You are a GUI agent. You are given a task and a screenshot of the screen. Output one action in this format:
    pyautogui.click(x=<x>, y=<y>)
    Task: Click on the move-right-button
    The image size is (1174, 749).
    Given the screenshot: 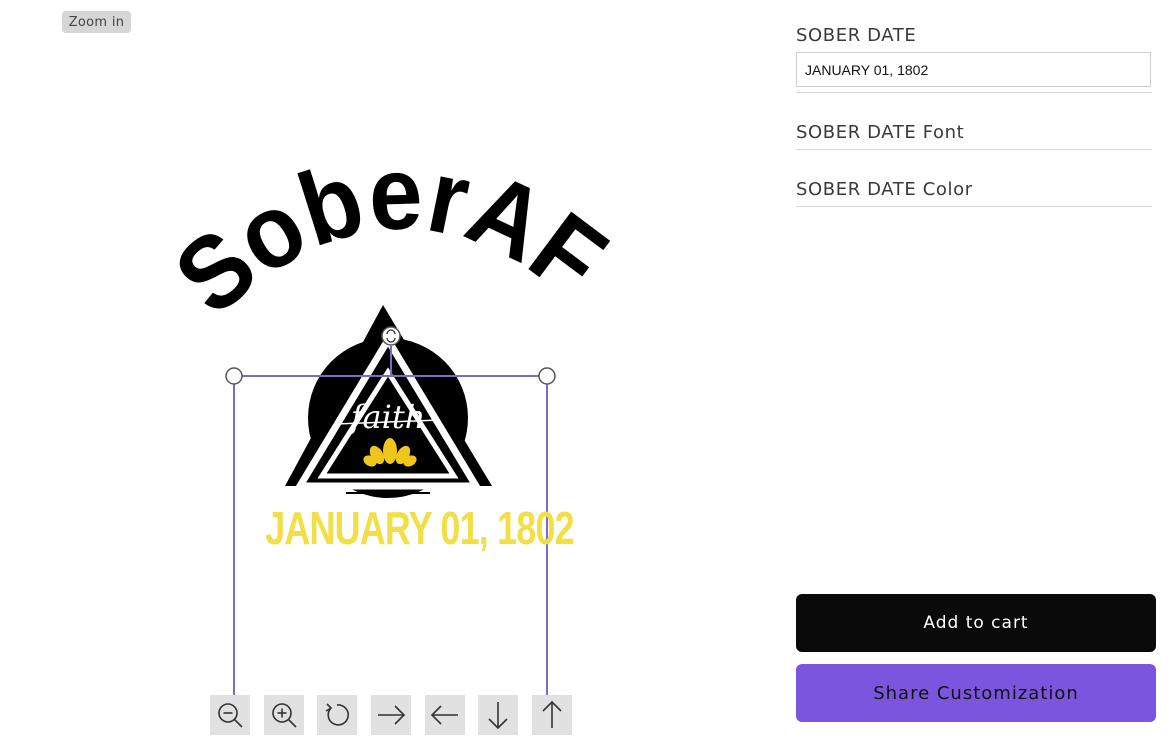 What is the action you would take?
    pyautogui.click(x=391, y=715)
    